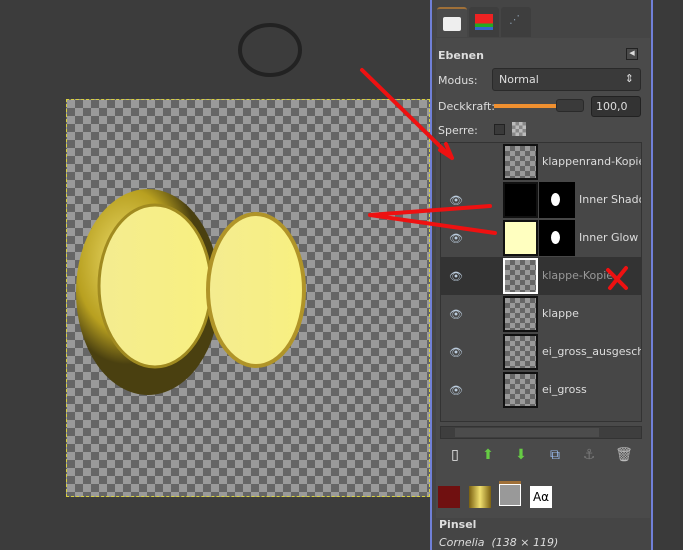  I want to click on egg-lid, so click(256, 290).